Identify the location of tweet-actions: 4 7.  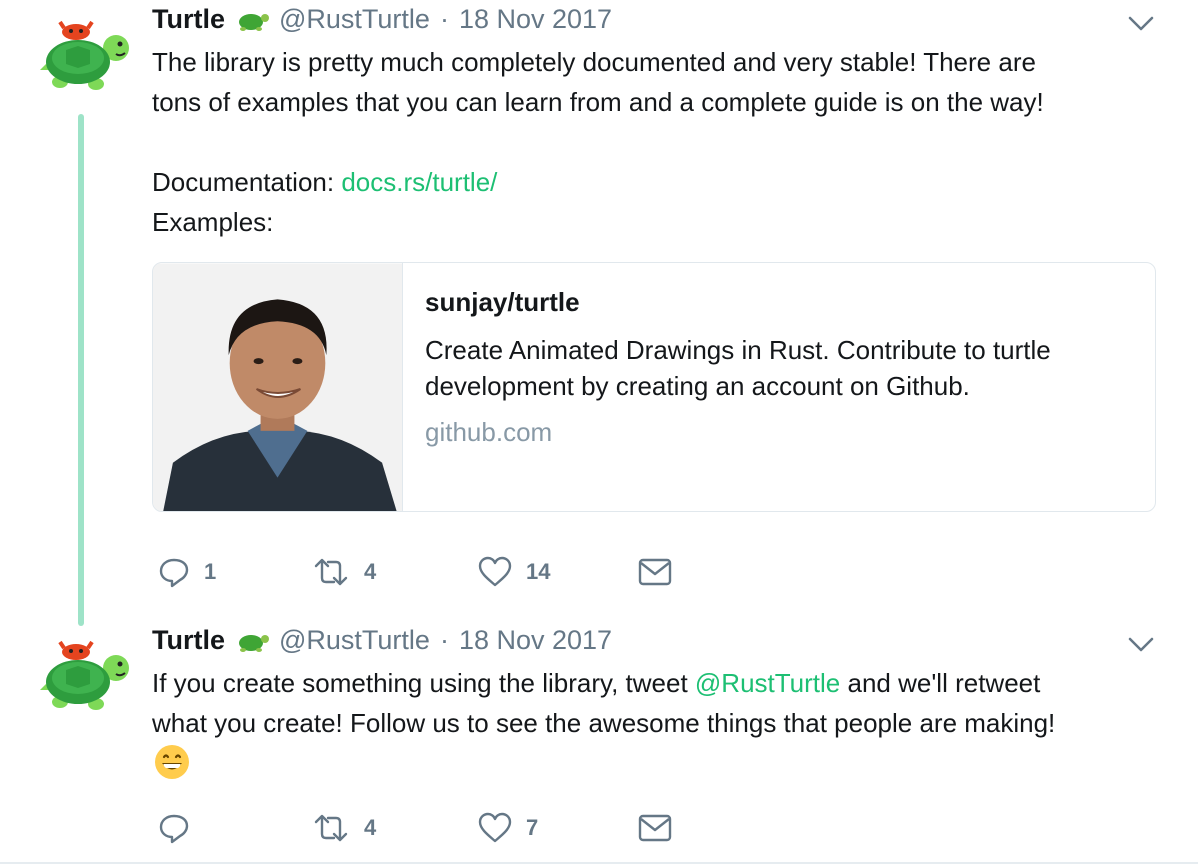
(438, 828).